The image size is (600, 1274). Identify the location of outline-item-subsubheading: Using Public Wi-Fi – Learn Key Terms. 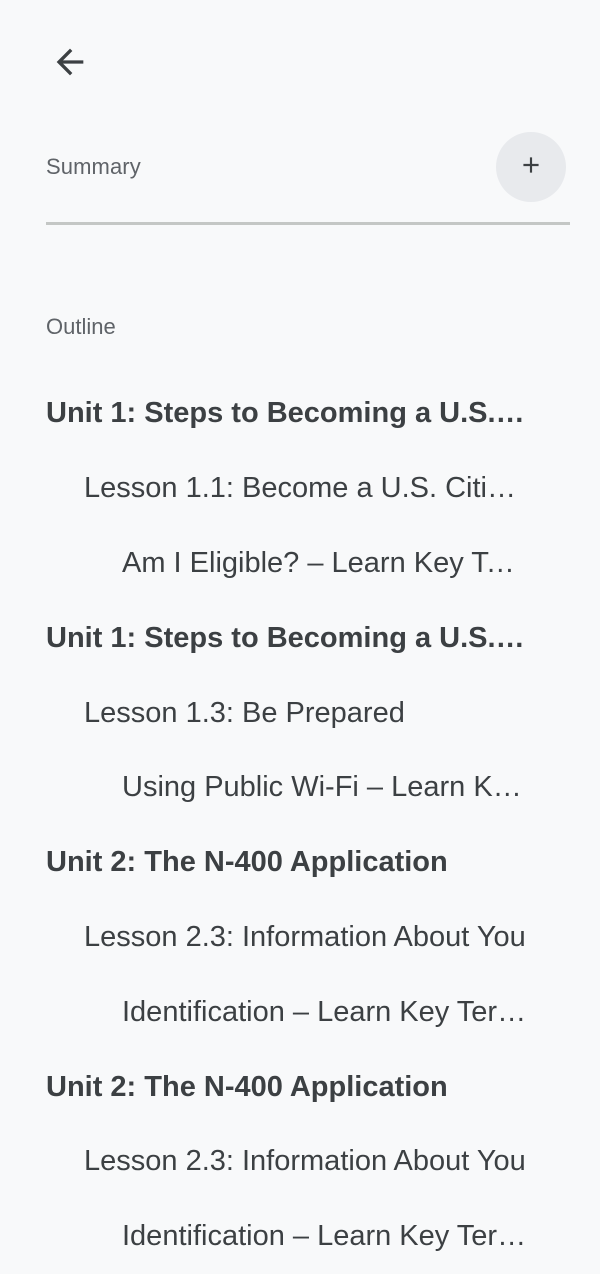
(300, 787).